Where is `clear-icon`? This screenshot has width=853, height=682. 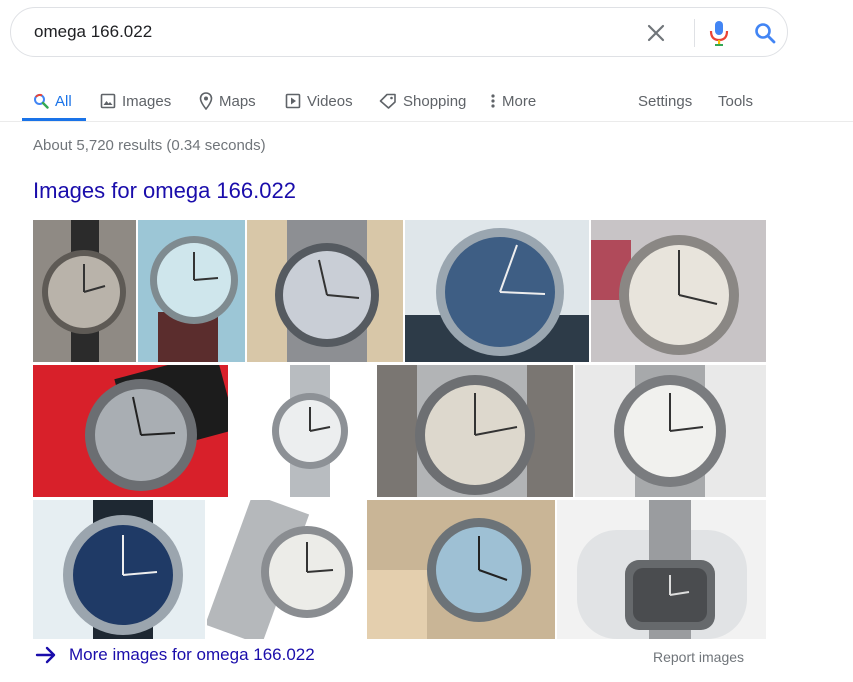
clear-icon is located at coordinates (656, 33).